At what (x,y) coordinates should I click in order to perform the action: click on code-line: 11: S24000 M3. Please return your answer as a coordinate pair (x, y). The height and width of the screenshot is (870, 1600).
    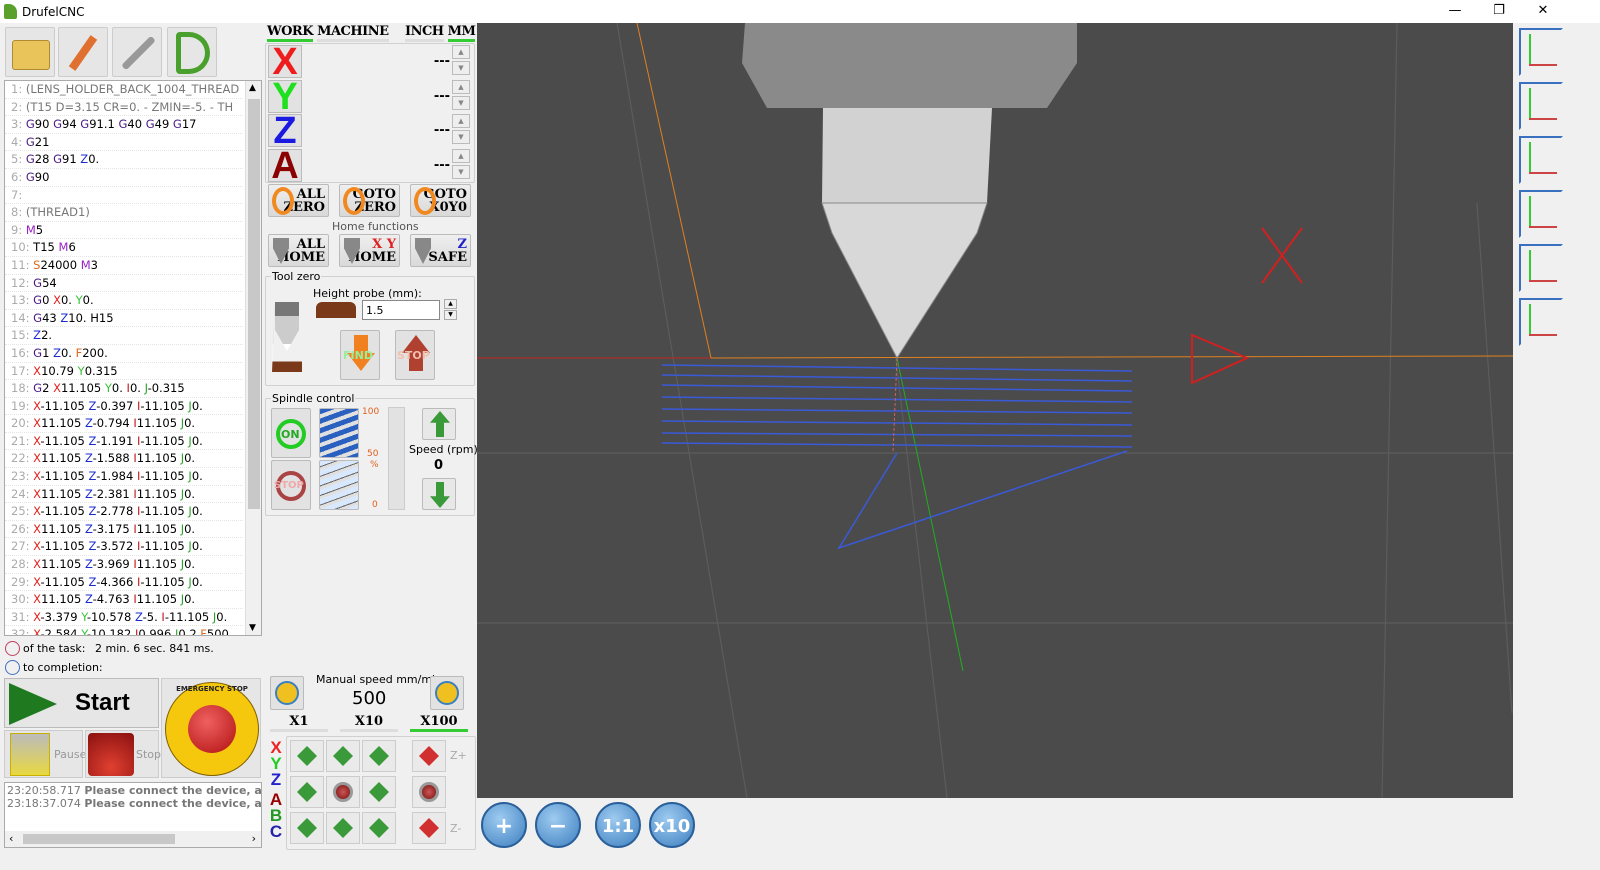
    Looking at the image, I should click on (124, 266).